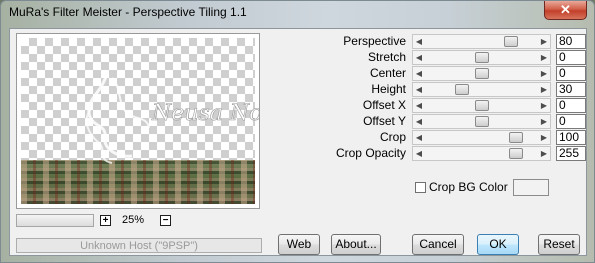 Image resolution: width=595 pixels, height=263 pixels. Describe the element at coordinates (392, 137) in the screenshot. I see `param-label-crop: Crop` at that location.